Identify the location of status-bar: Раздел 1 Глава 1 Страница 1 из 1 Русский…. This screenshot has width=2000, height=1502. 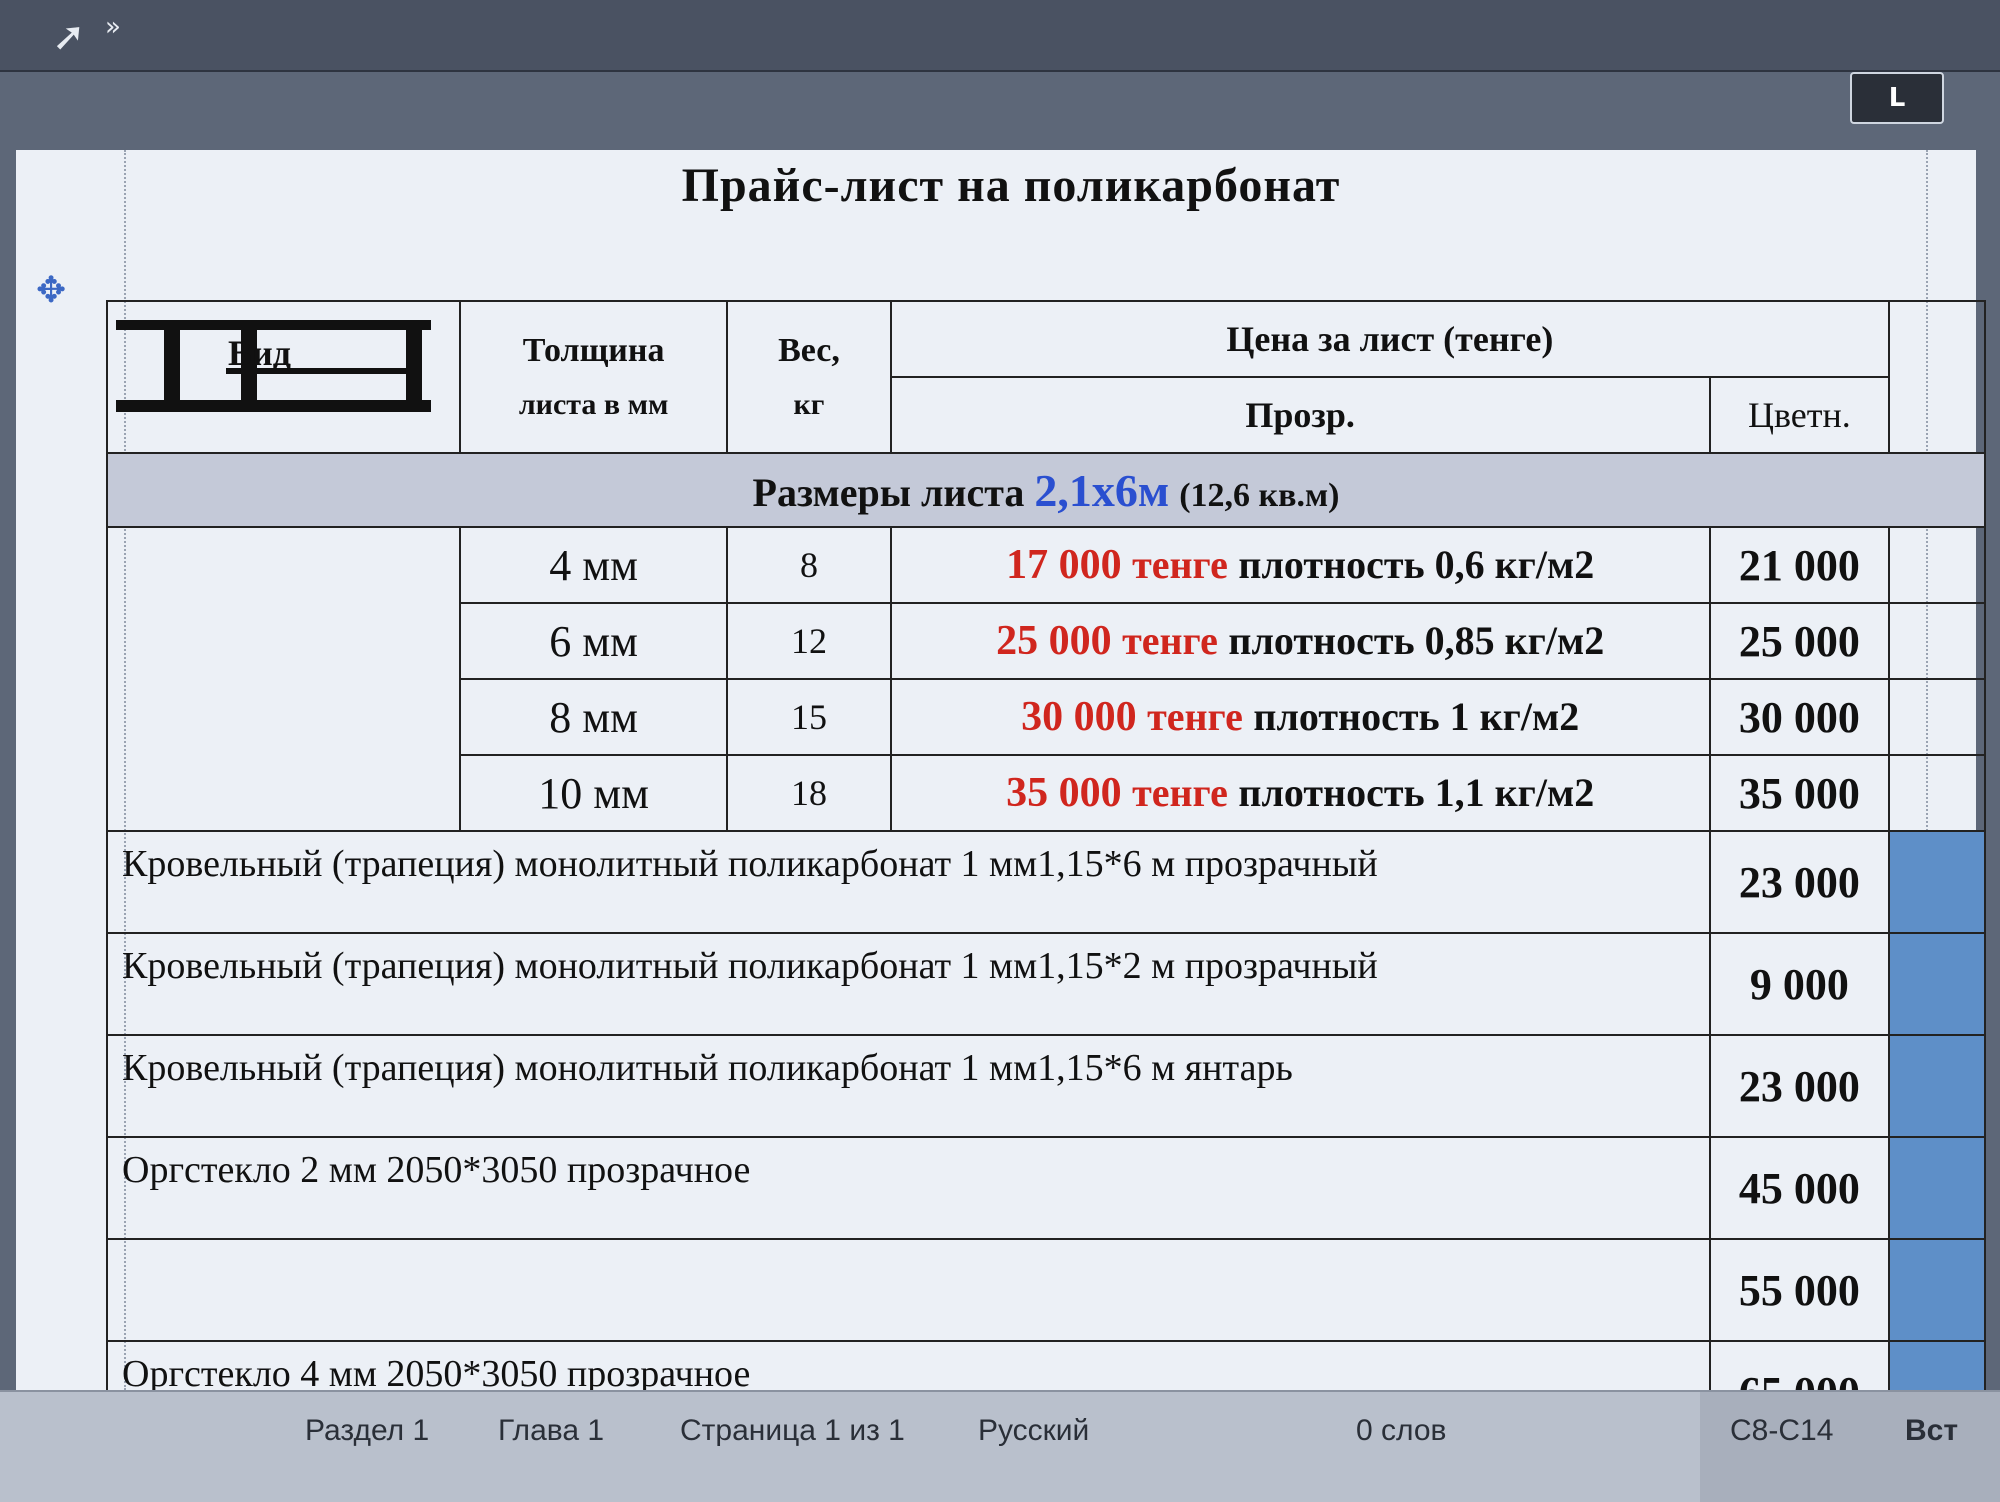
(1000, 1446).